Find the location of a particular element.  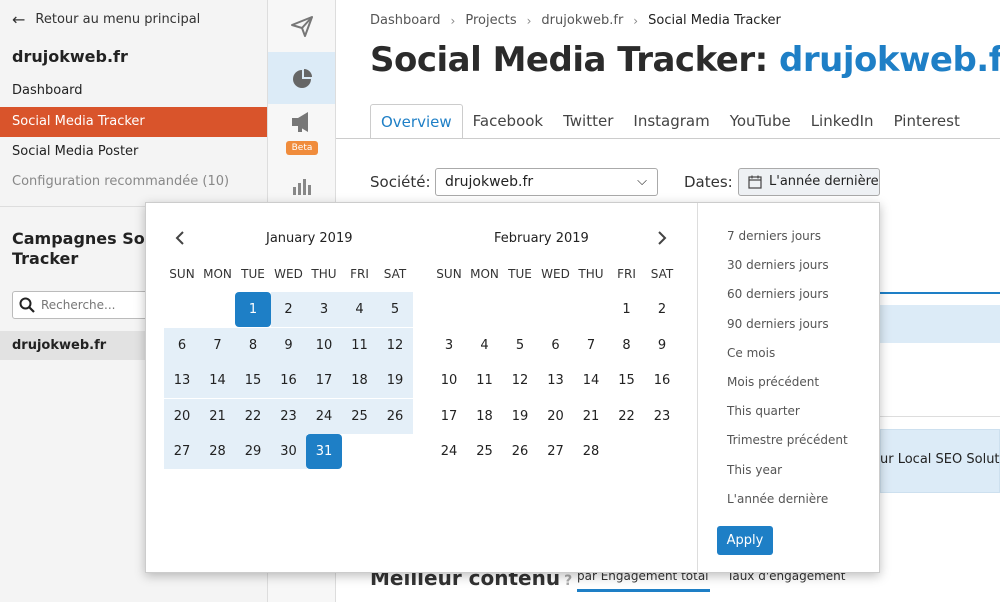

sidebar-item-social-media-poster: Social Media Poster is located at coordinates (133, 152).